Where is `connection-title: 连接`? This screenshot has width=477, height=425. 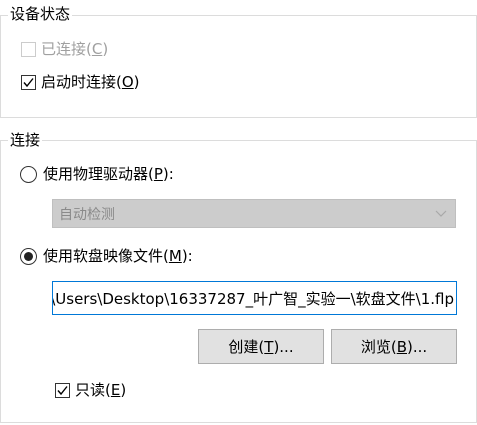
connection-title: 连接 is located at coordinates (25, 140).